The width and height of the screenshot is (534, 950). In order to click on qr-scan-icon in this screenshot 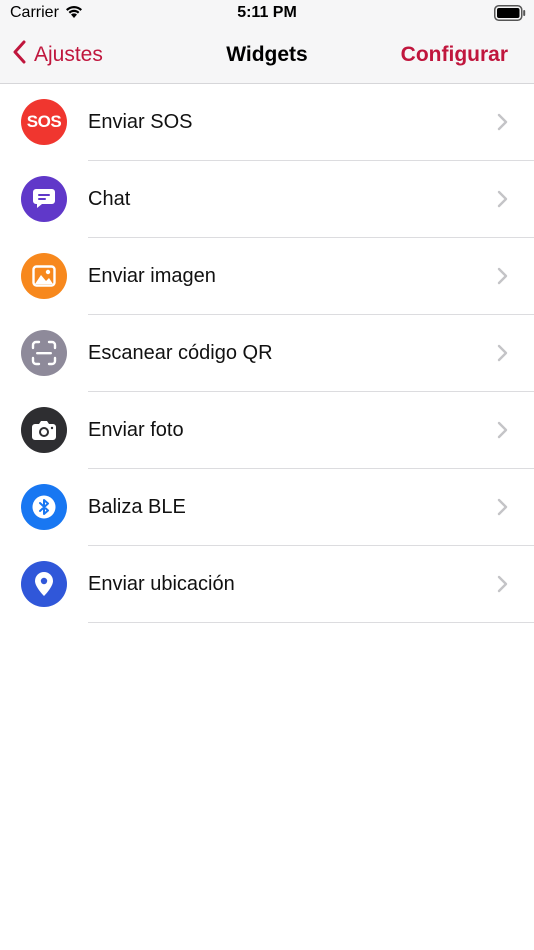, I will do `click(44, 353)`.